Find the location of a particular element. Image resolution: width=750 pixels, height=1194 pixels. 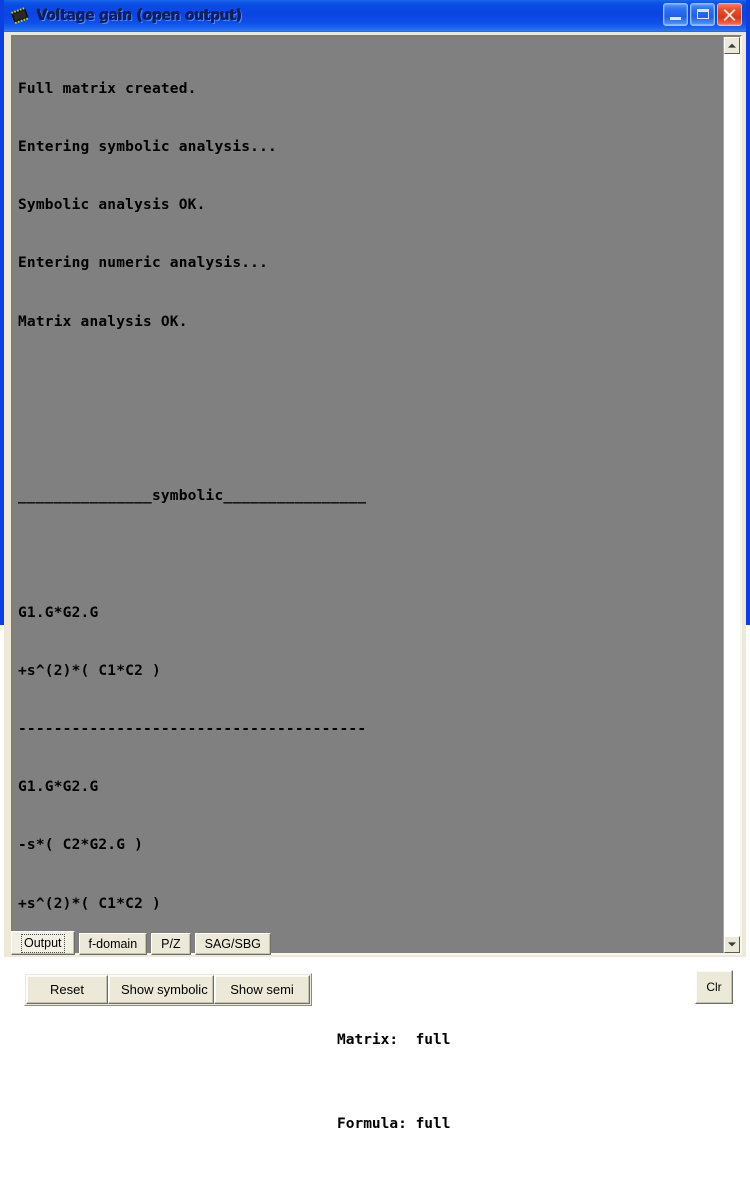

window-controls is located at coordinates (702, 14).